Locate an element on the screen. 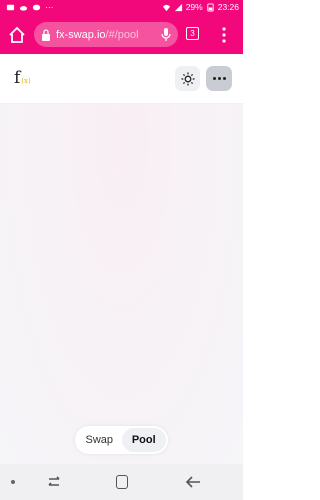 This screenshot has height=500, width=320. swap-tab: Swap is located at coordinates (99, 440).